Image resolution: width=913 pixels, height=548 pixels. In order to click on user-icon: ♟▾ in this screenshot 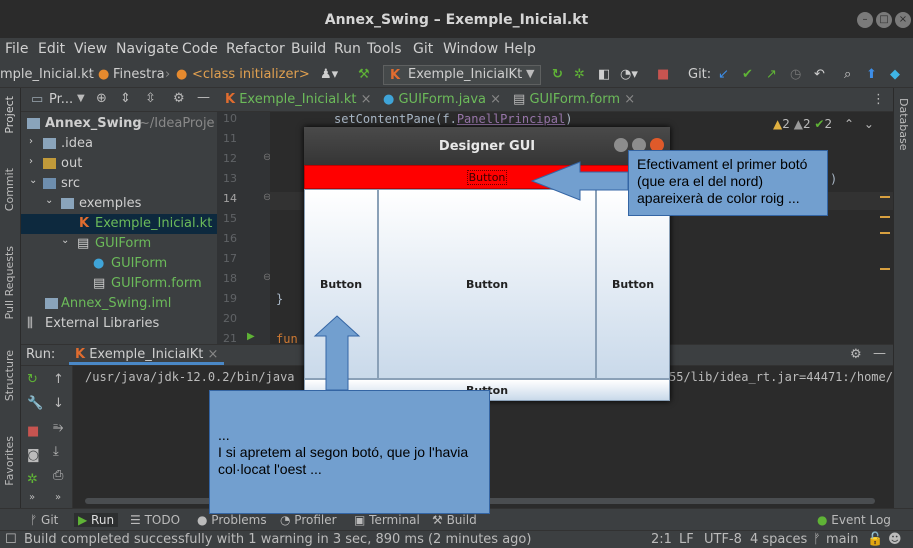, I will do `click(329, 74)`.